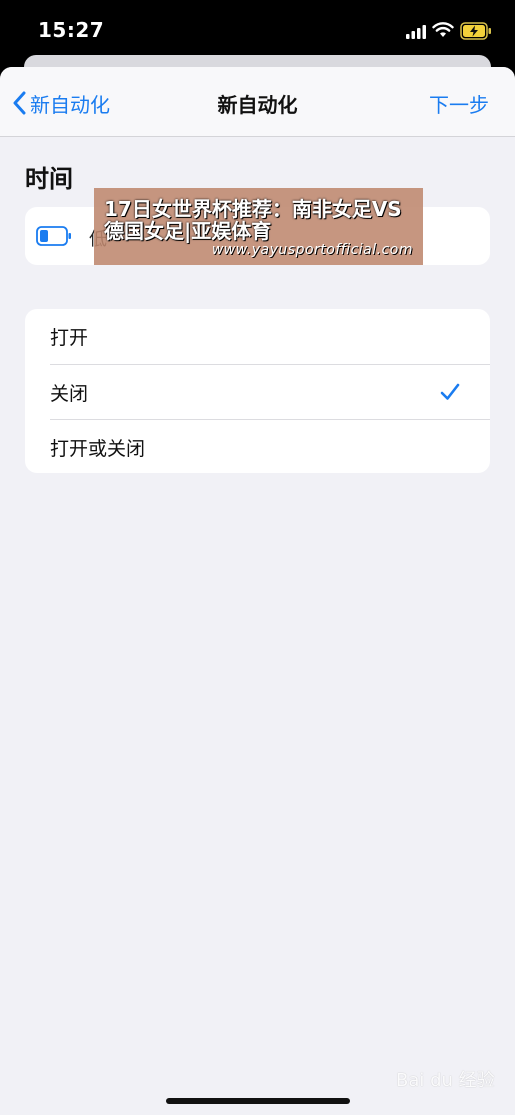 The image size is (515, 1115). Describe the element at coordinates (54, 238) in the screenshot. I see `battery-low-icon` at that location.